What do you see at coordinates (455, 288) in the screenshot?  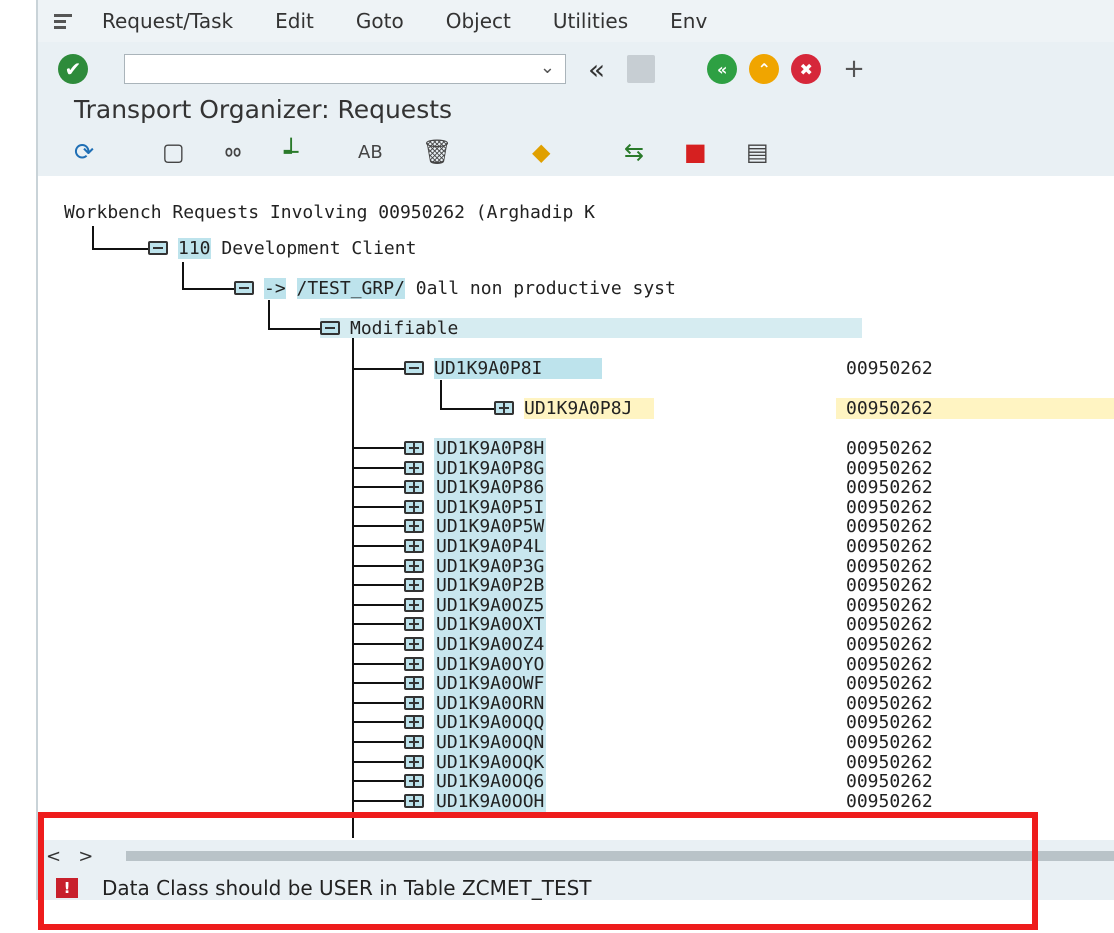 I see `target-node: -> /TEST_GRP/ 0all non productive syst` at bounding box center [455, 288].